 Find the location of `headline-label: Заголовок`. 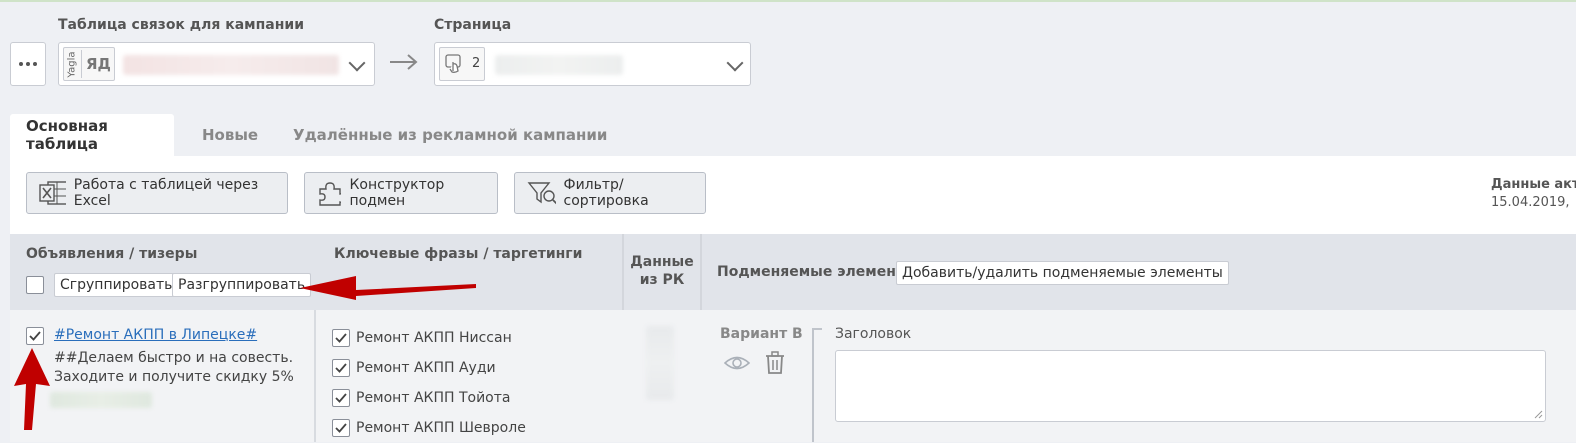

headline-label: Заголовок is located at coordinates (873, 334).